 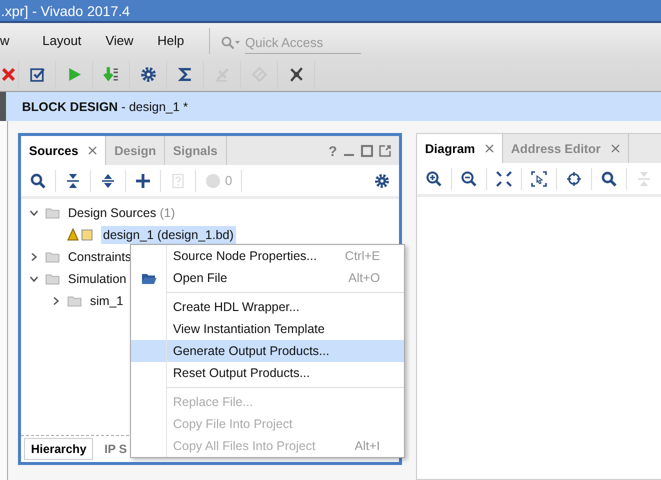 I want to click on select-area-icon, so click(x=539, y=178).